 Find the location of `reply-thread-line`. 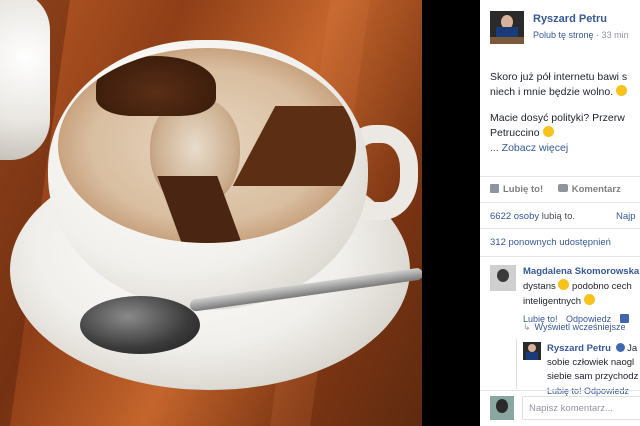

reply-thread-line is located at coordinates (516, 364).